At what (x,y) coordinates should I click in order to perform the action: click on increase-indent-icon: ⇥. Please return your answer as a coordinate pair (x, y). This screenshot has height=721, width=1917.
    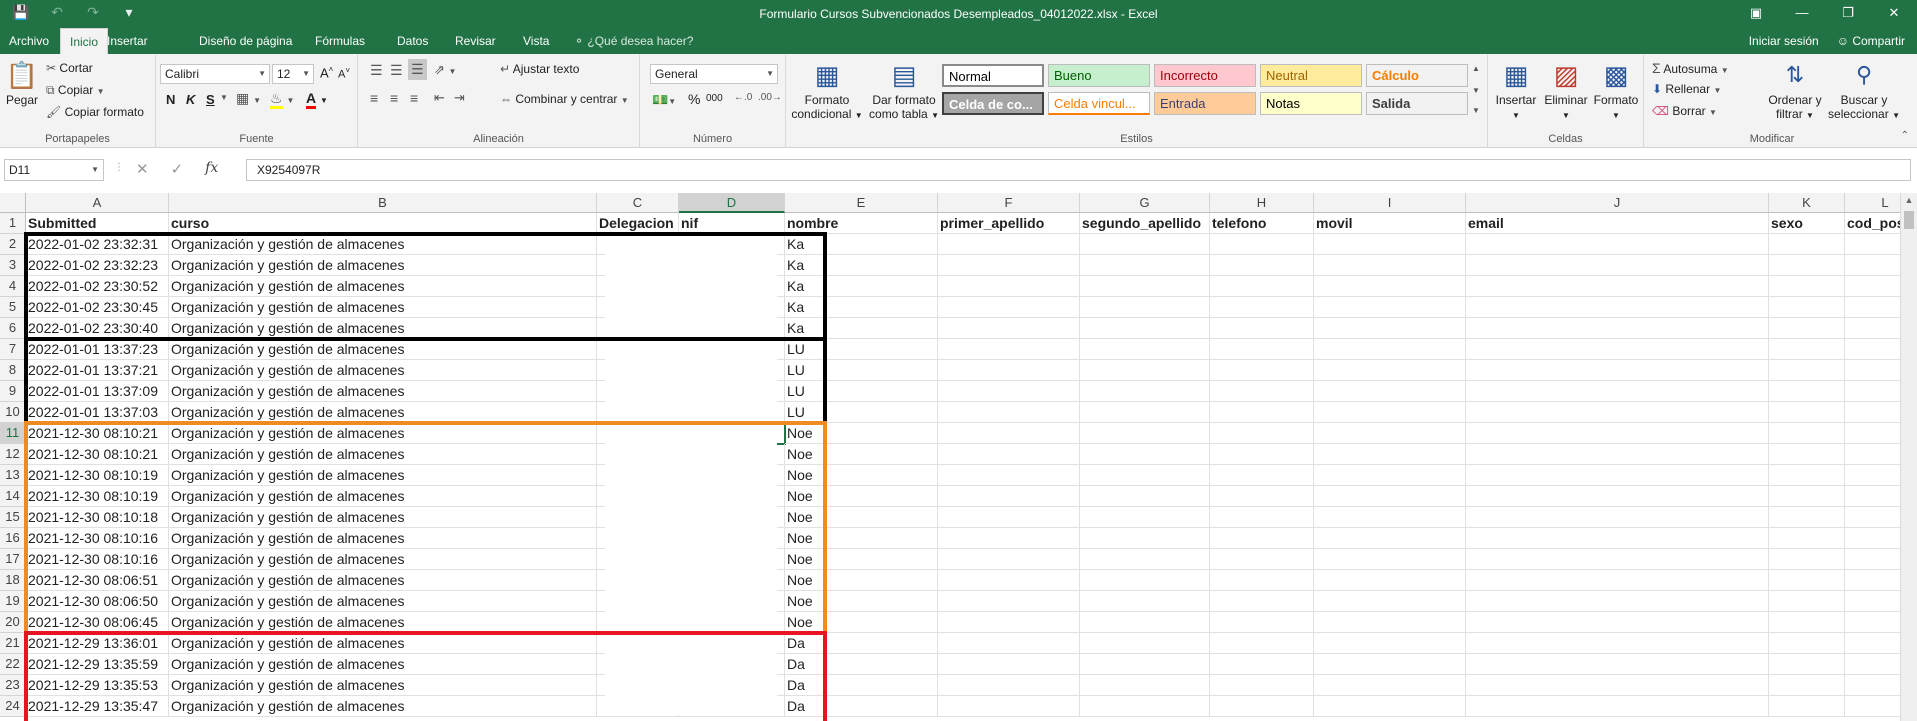
    Looking at the image, I should click on (459, 98).